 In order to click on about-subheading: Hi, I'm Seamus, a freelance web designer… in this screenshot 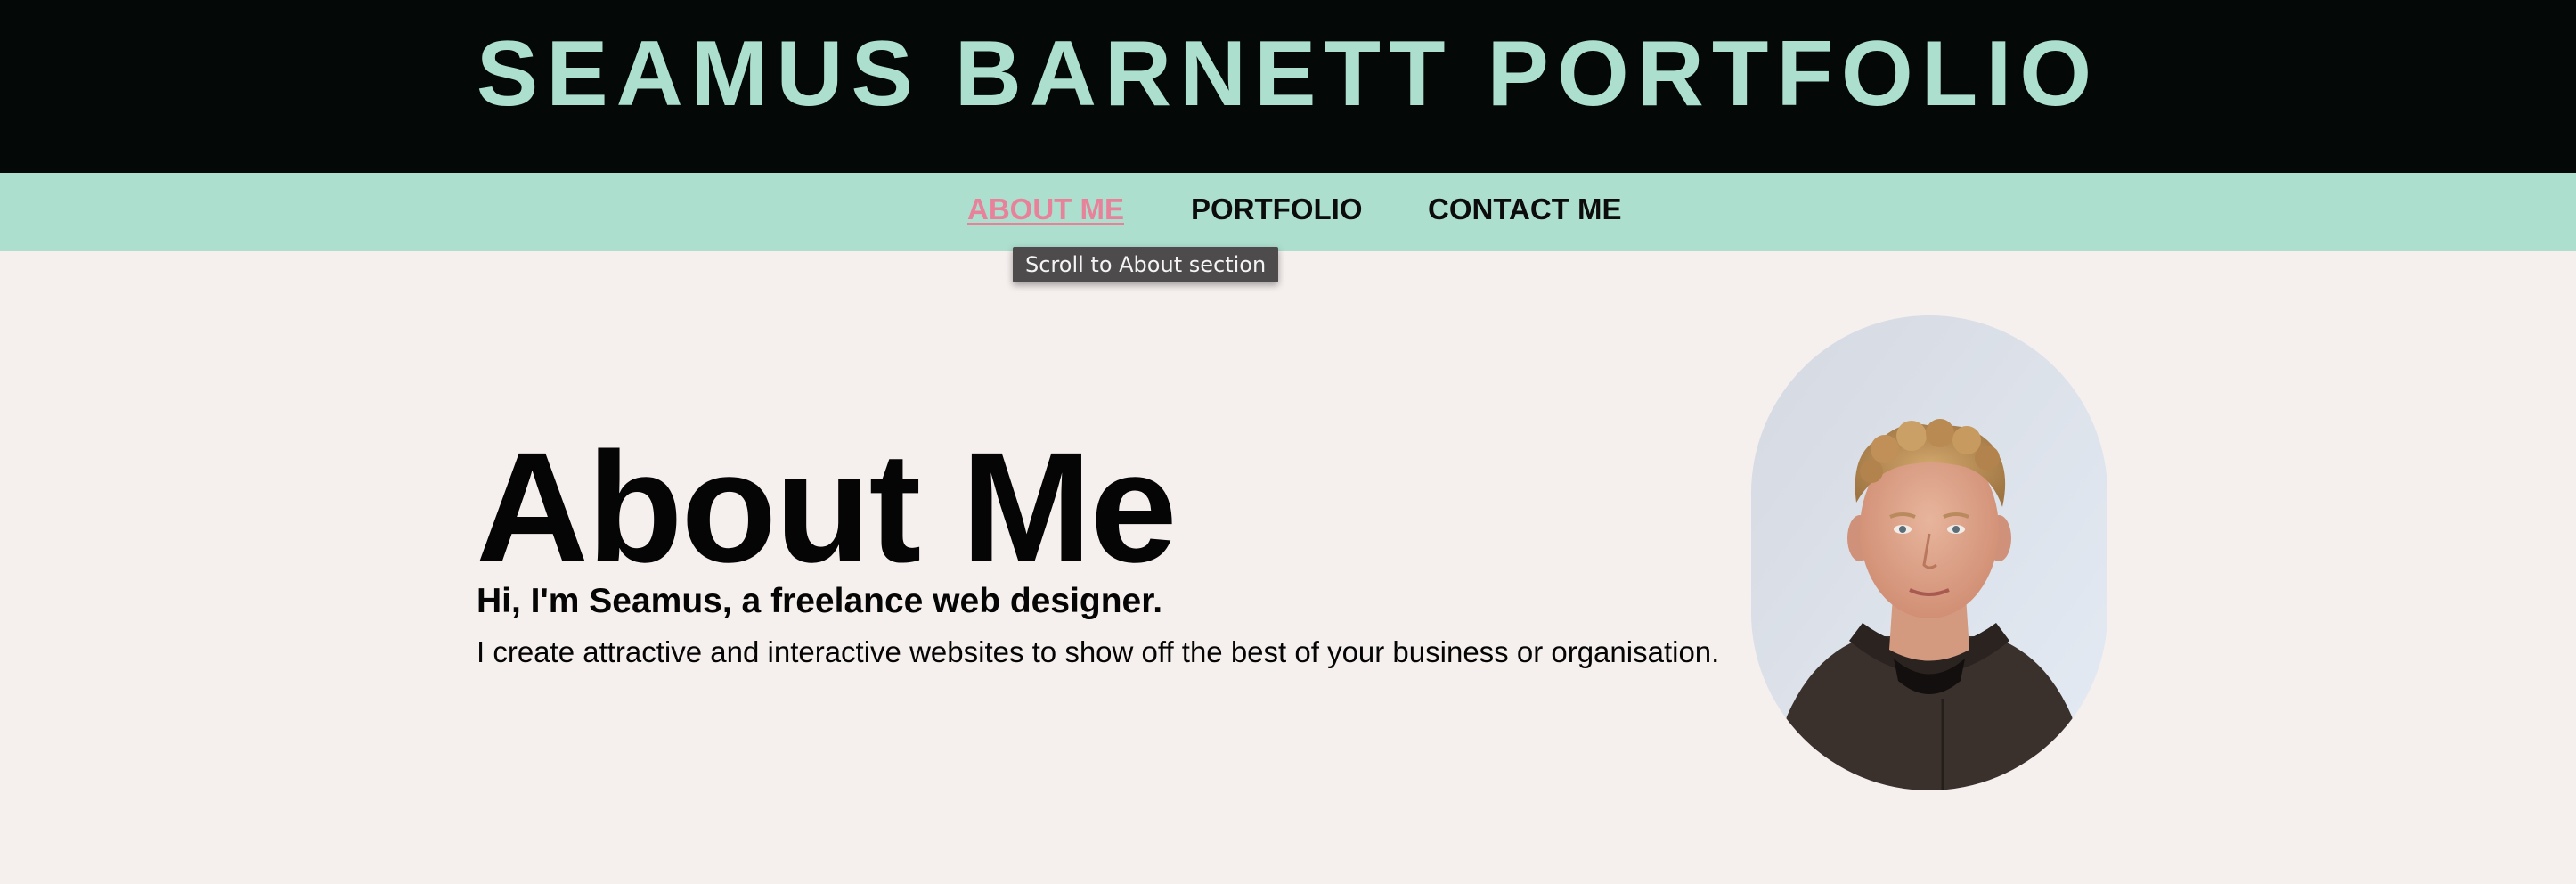, I will do `click(820, 601)`.